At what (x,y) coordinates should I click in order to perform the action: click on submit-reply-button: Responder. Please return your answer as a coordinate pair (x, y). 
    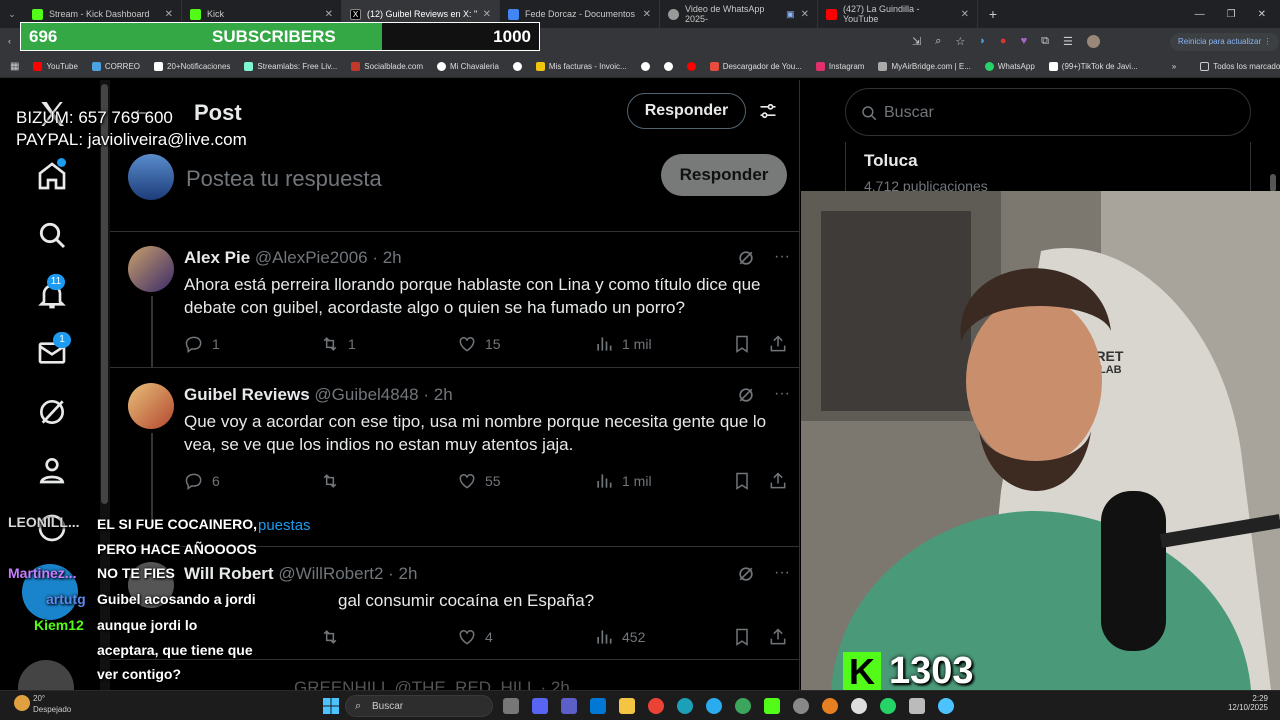
    Looking at the image, I should click on (724, 175).